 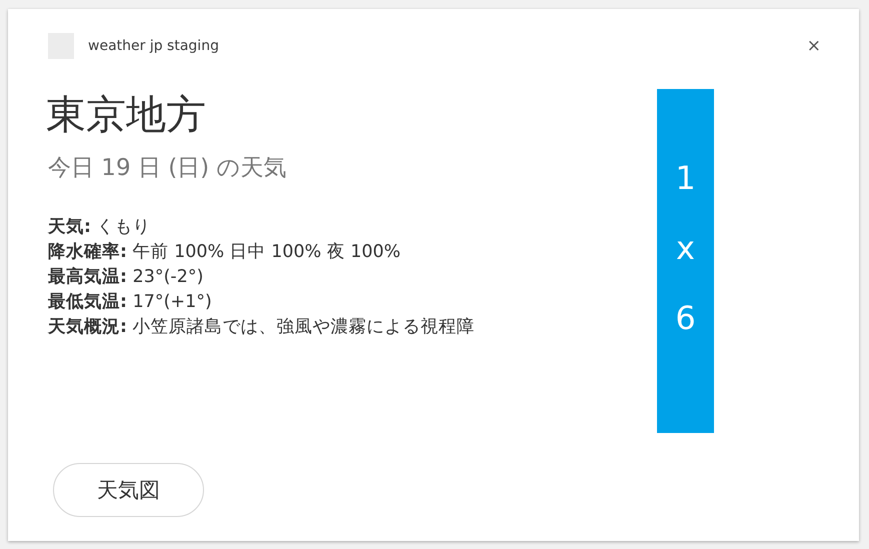 What do you see at coordinates (100, 227) in the screenshot?
I see `weather-detail: 天気: くもり` at bounding box center [100, 227].